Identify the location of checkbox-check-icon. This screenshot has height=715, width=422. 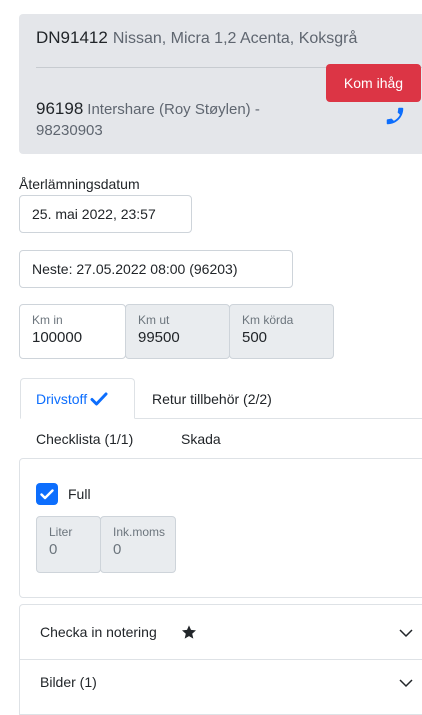
(47, 493).